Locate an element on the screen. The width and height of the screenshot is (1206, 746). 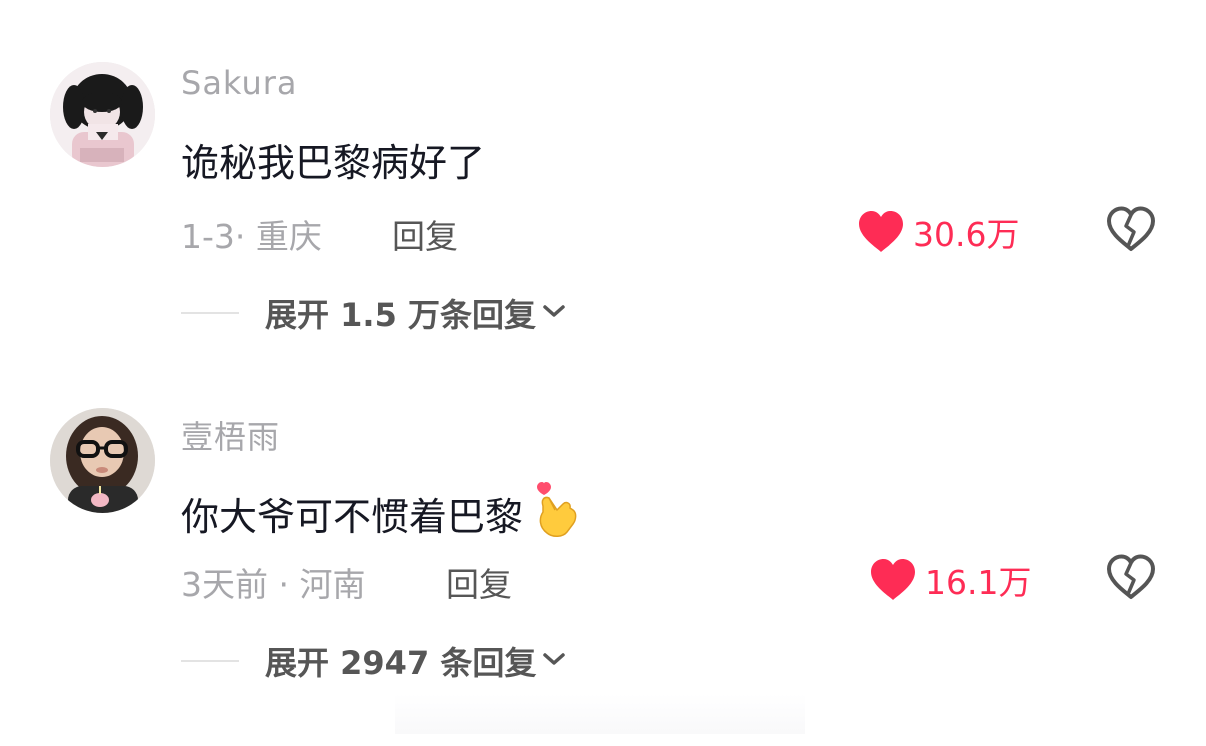
comment-meta: 3天前 · 河南 is located at coordinates (273, 582).